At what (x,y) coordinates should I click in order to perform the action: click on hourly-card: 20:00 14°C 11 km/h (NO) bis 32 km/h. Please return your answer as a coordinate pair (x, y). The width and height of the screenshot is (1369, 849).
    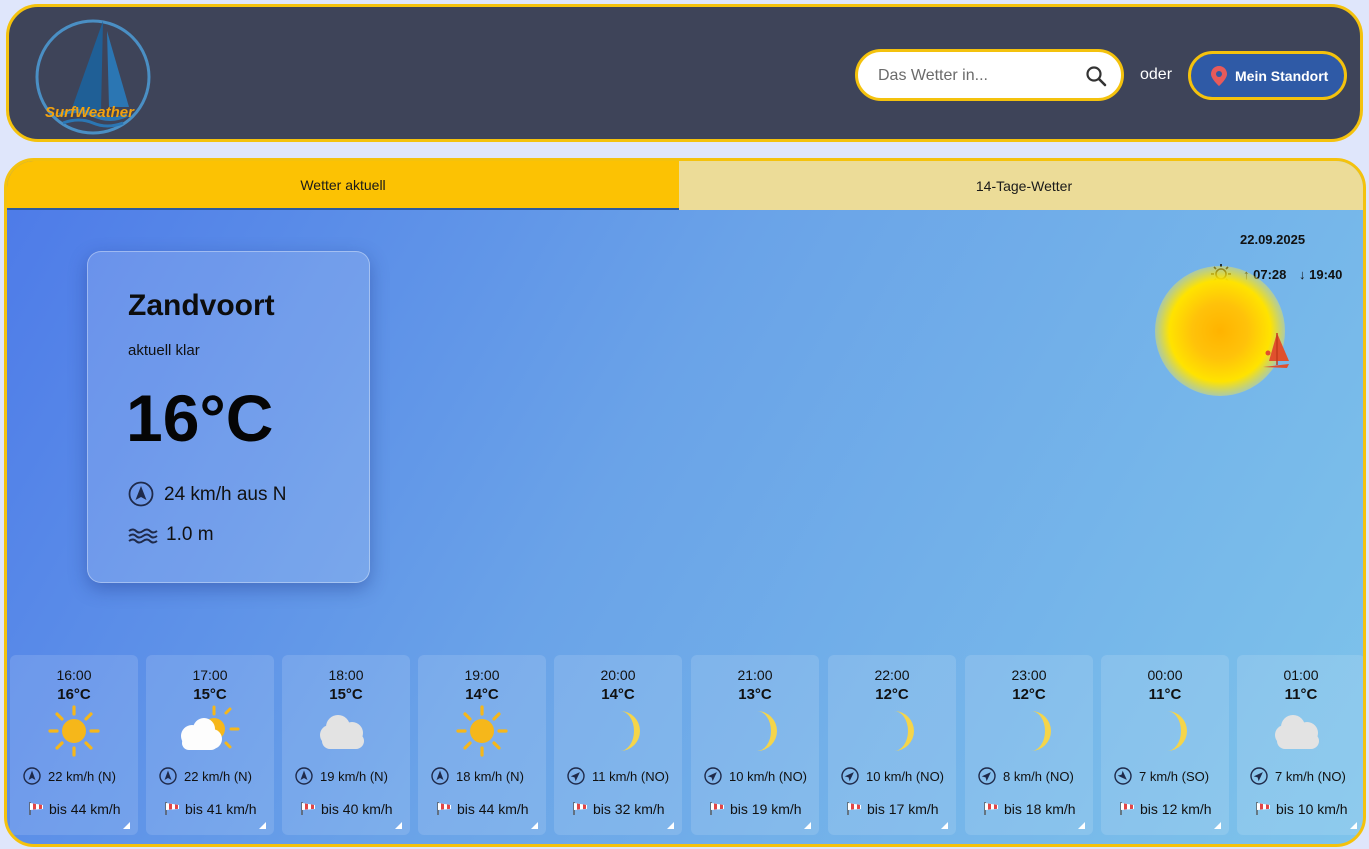
    Looking at the image, I should click on (618, 745).